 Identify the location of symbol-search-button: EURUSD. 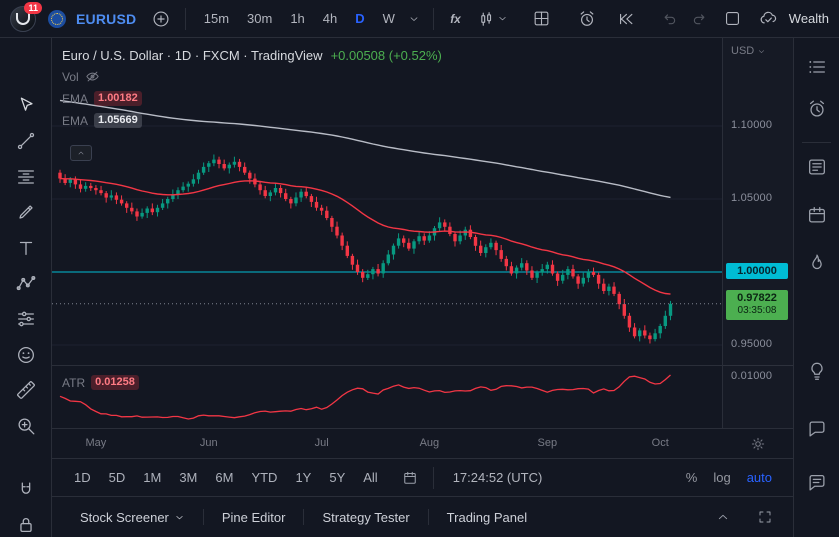
(106, 19).